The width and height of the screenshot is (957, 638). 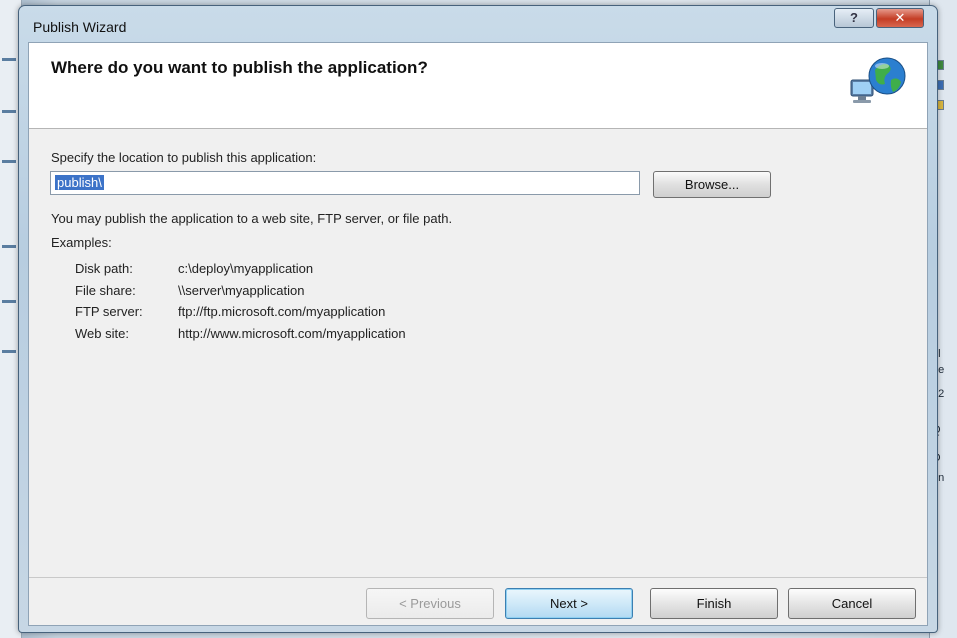 What do you see at coordinates (714, 603) in the screenshot?
I see `finish-button: Finish` at bounding box center [714, 603].